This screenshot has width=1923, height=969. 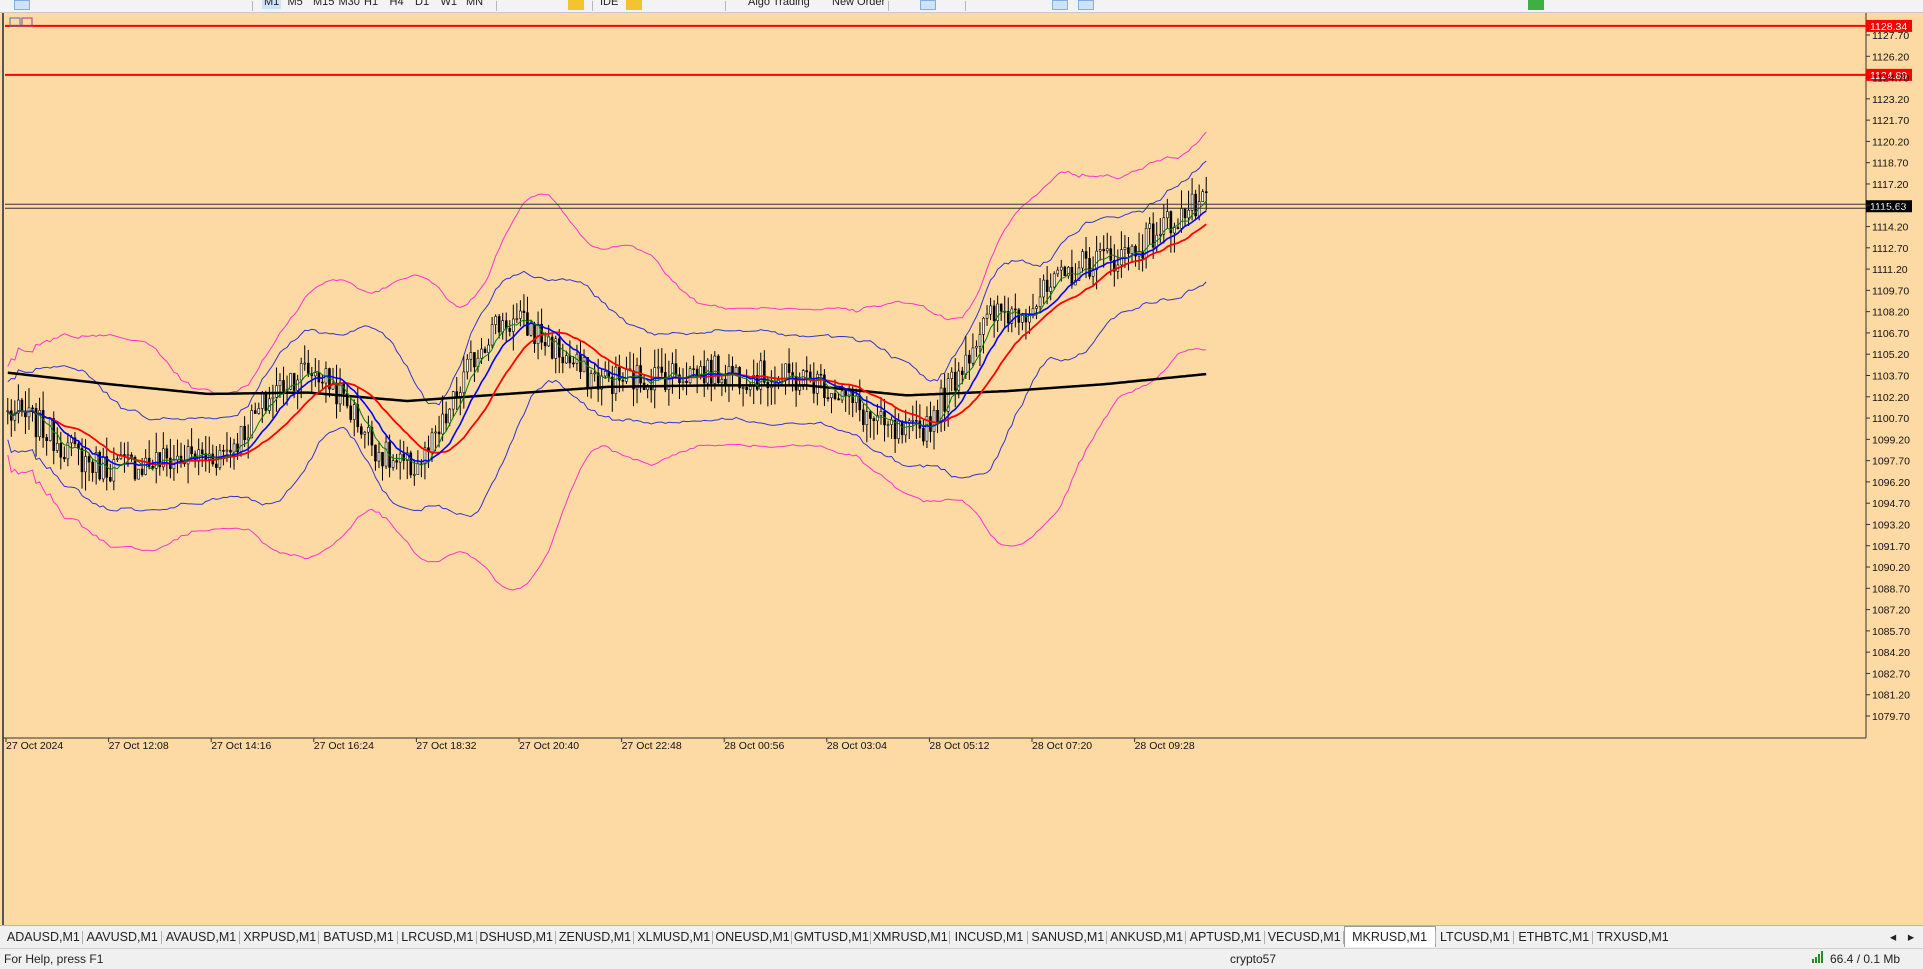 What do you see at coordinates (831, 937) in the screenshot?
I see `tab-gmtusd-m1: GMTUSD,M1` at bounding box center [831, 937].